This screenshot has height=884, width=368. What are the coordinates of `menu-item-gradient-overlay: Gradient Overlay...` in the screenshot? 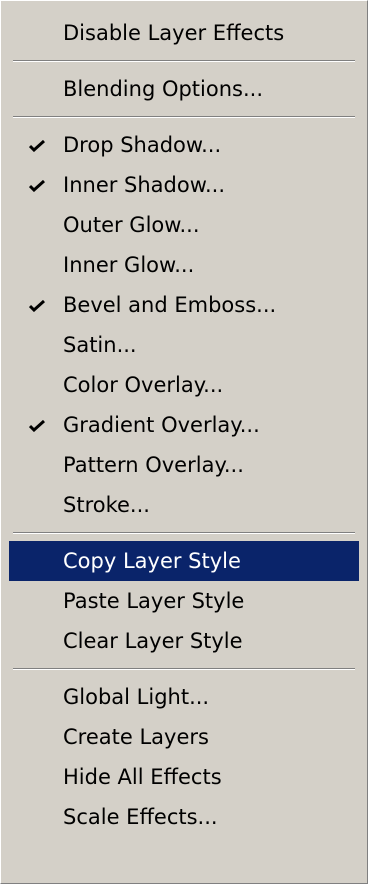 It's located at (184, 425).